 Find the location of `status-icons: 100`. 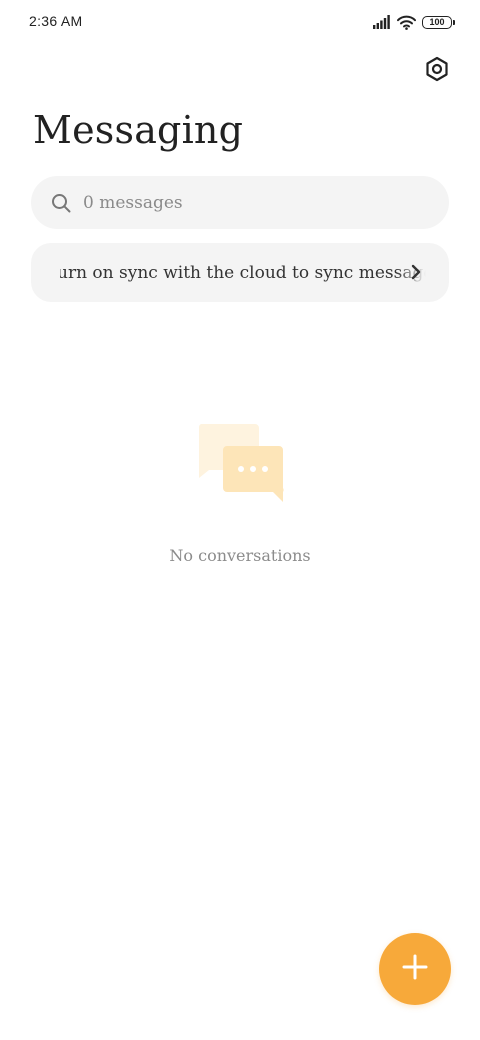

status-icons: 100 is located at coordinates (414, 22).